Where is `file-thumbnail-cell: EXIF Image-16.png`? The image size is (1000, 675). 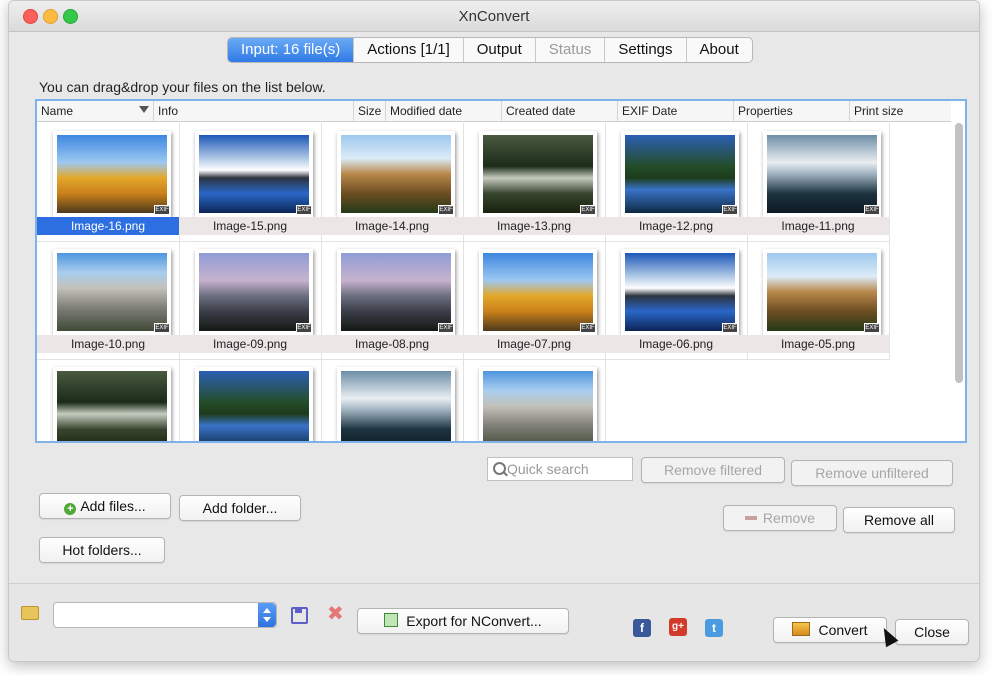 file-thumbnail-cell: EXIF Image-16.png is located at coordinates (108, 182).